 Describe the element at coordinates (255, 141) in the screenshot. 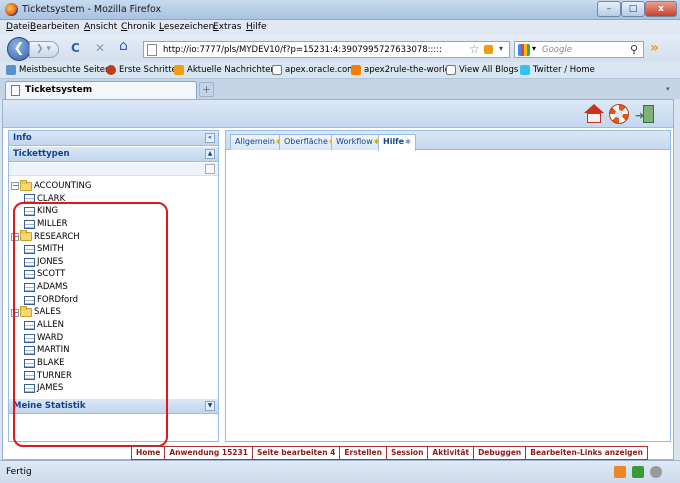

I see `tab-allgemein-label: Allgemein` at that location.